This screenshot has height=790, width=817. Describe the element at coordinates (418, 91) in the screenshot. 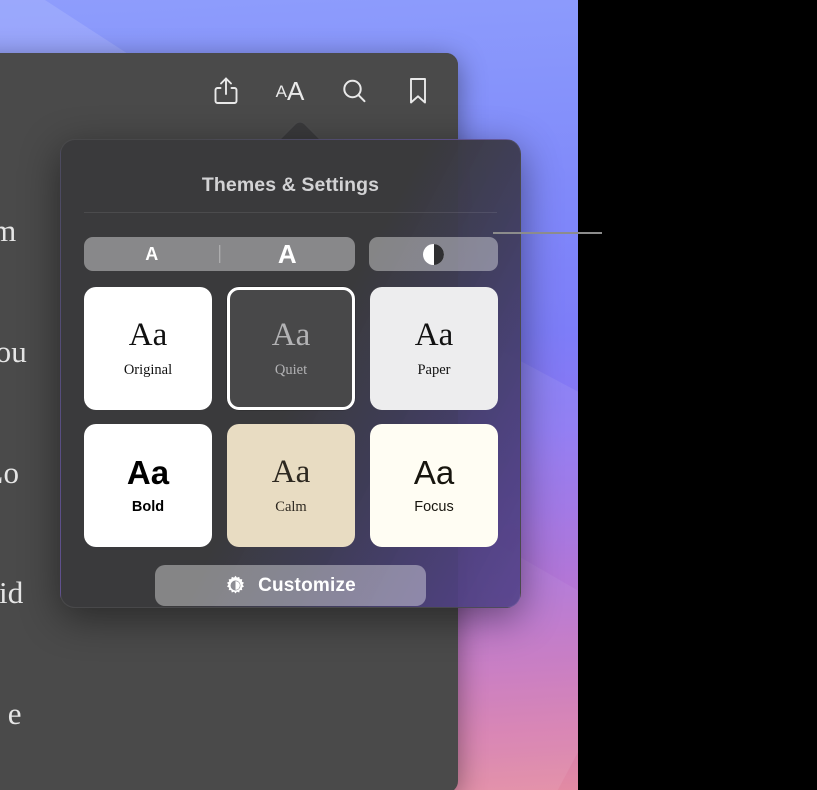

I see `bookmark-icon` at that location.